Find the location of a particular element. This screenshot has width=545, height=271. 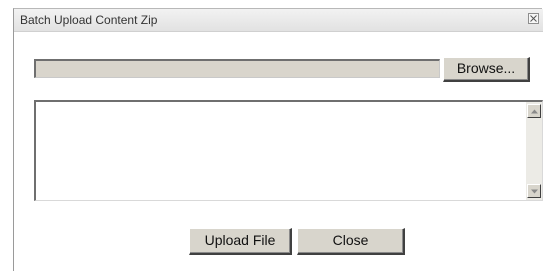

dialog-titlebar: Batch Upload Content Zip is located at coordinates (278, 20).